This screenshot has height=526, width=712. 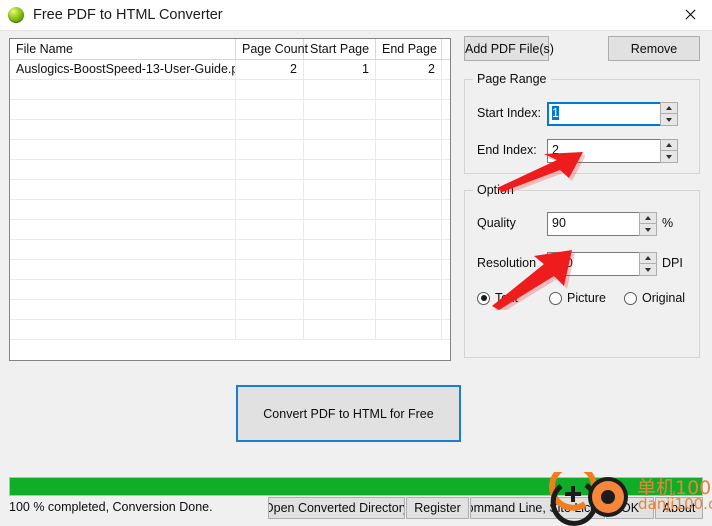 What do you see at coordinates (409, 49) in the screenshot?
I see `column-header-end-page: End Page` at bounding box center [409, 49].